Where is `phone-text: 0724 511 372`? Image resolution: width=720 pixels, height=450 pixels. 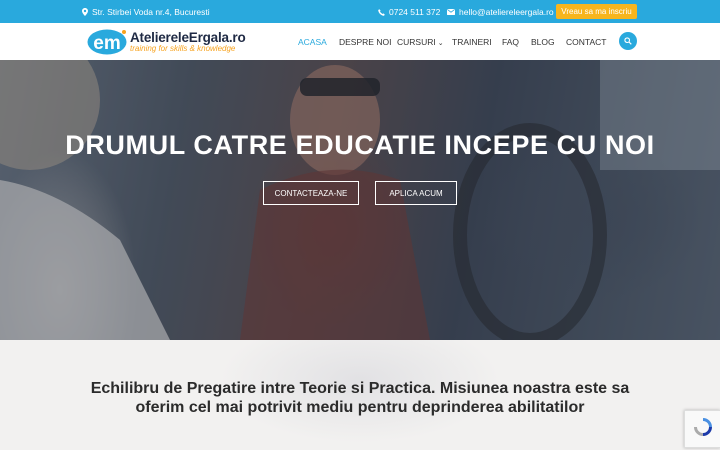
phone-text: 0724 511 372 is located at coordinates (414, 12).